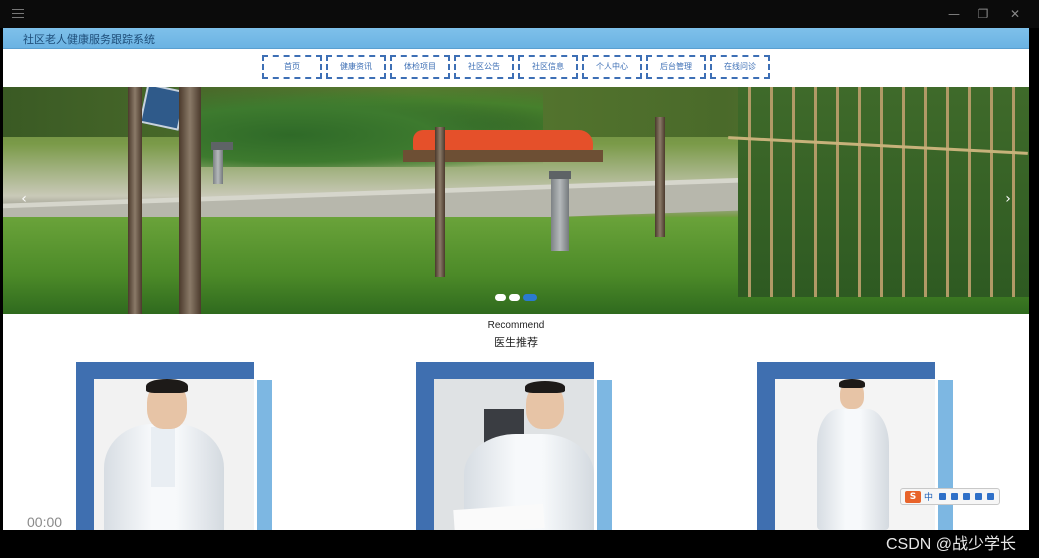 The height and width of the screenshot is (558, 1039). What do you see at coordinates (163, 457) in the screenshot?
I see `doctor-shirt` at bounding box center [163, 457].